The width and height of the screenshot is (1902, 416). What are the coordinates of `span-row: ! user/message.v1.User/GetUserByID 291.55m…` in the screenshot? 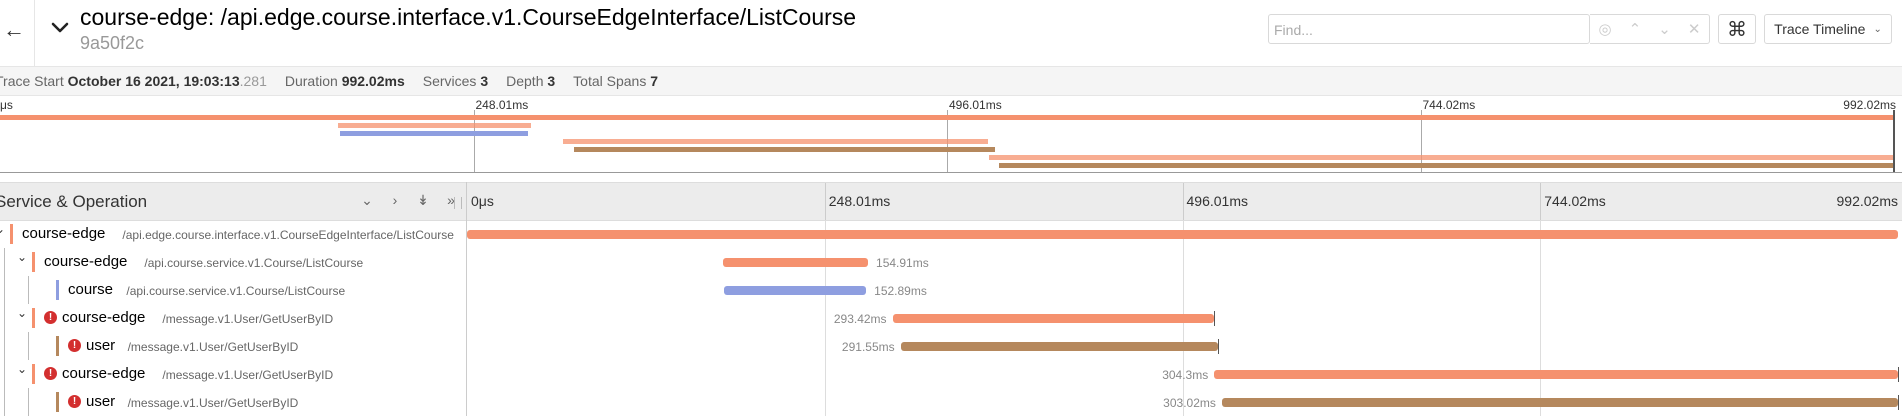 It's located at (951, 346).